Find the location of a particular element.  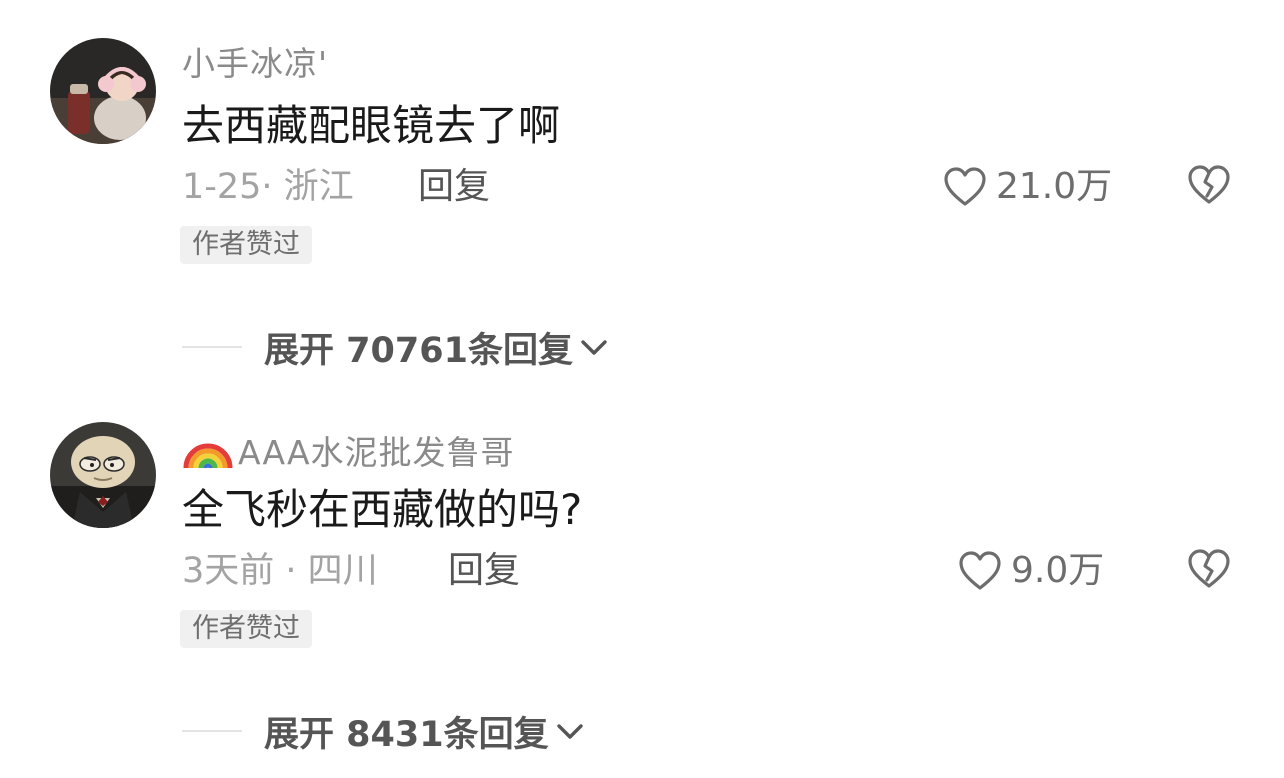

rainbow-emoji-icon is located at coordinates (208, 456).